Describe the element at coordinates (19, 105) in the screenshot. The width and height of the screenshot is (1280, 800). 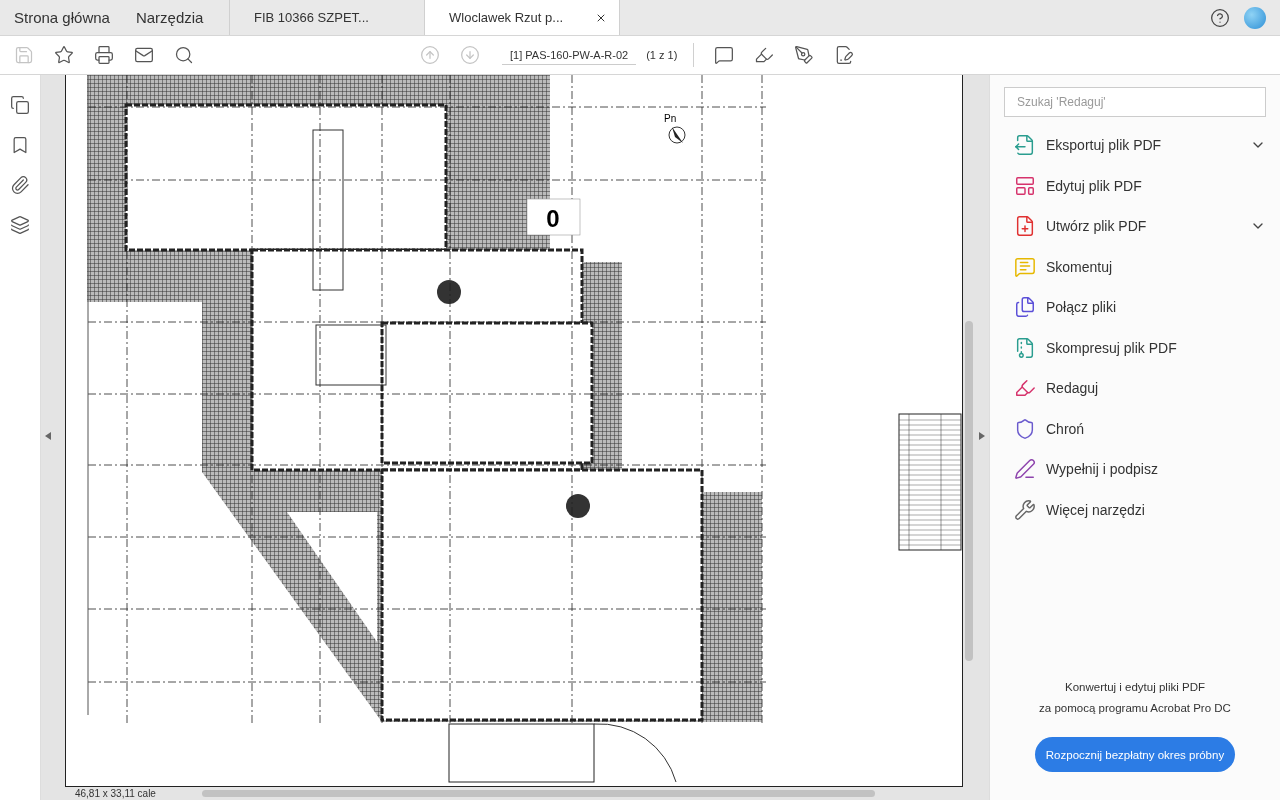
I see `pages-icon` at that location.